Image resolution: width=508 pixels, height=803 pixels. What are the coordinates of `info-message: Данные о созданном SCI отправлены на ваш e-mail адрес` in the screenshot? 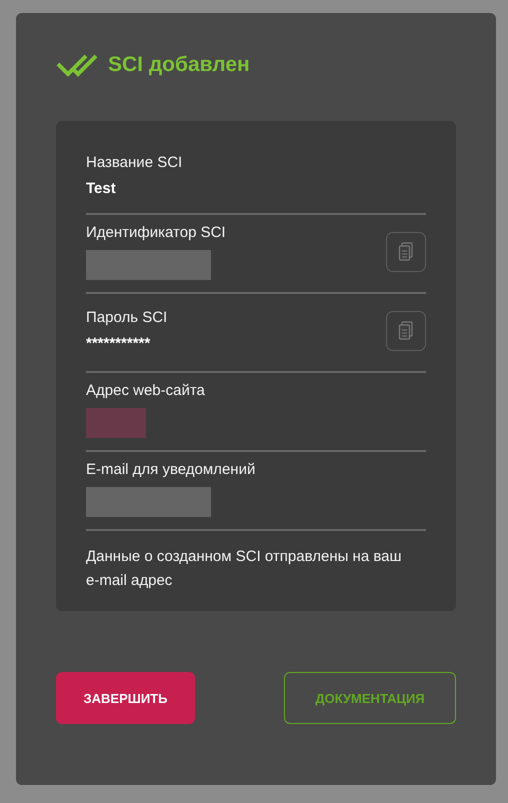 It's located at (244, 569).